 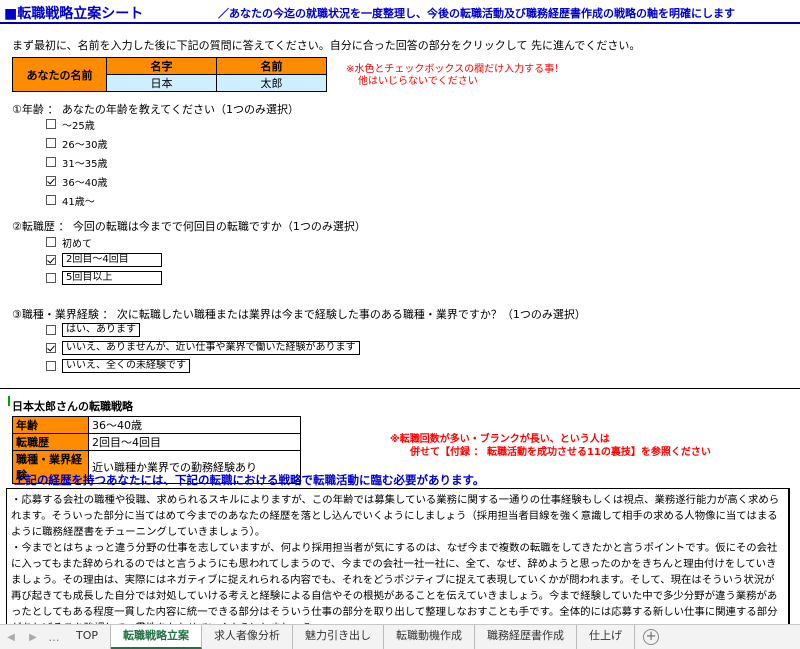 What do you see at coordinates (101, 330) in the screenshot?
I see `option-label: はい、あります` at bounding box center [101, 330].